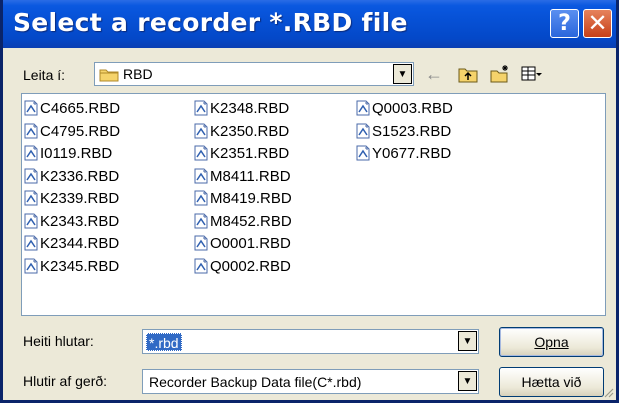  I want to click on file-item: M8419.RBD, so click(243, 199).